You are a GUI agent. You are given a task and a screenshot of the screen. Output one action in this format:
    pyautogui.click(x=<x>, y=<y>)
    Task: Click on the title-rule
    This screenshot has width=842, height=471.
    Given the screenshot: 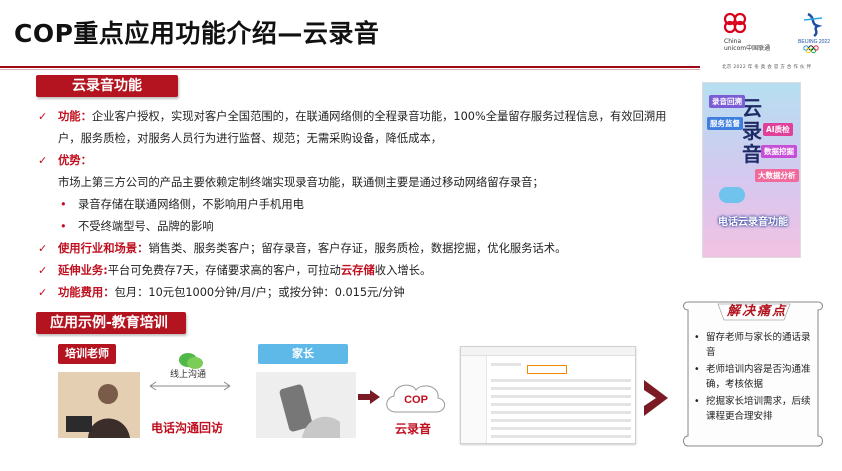 What is the action you would take?
    pyautogui.click(x=350, y=67)
    